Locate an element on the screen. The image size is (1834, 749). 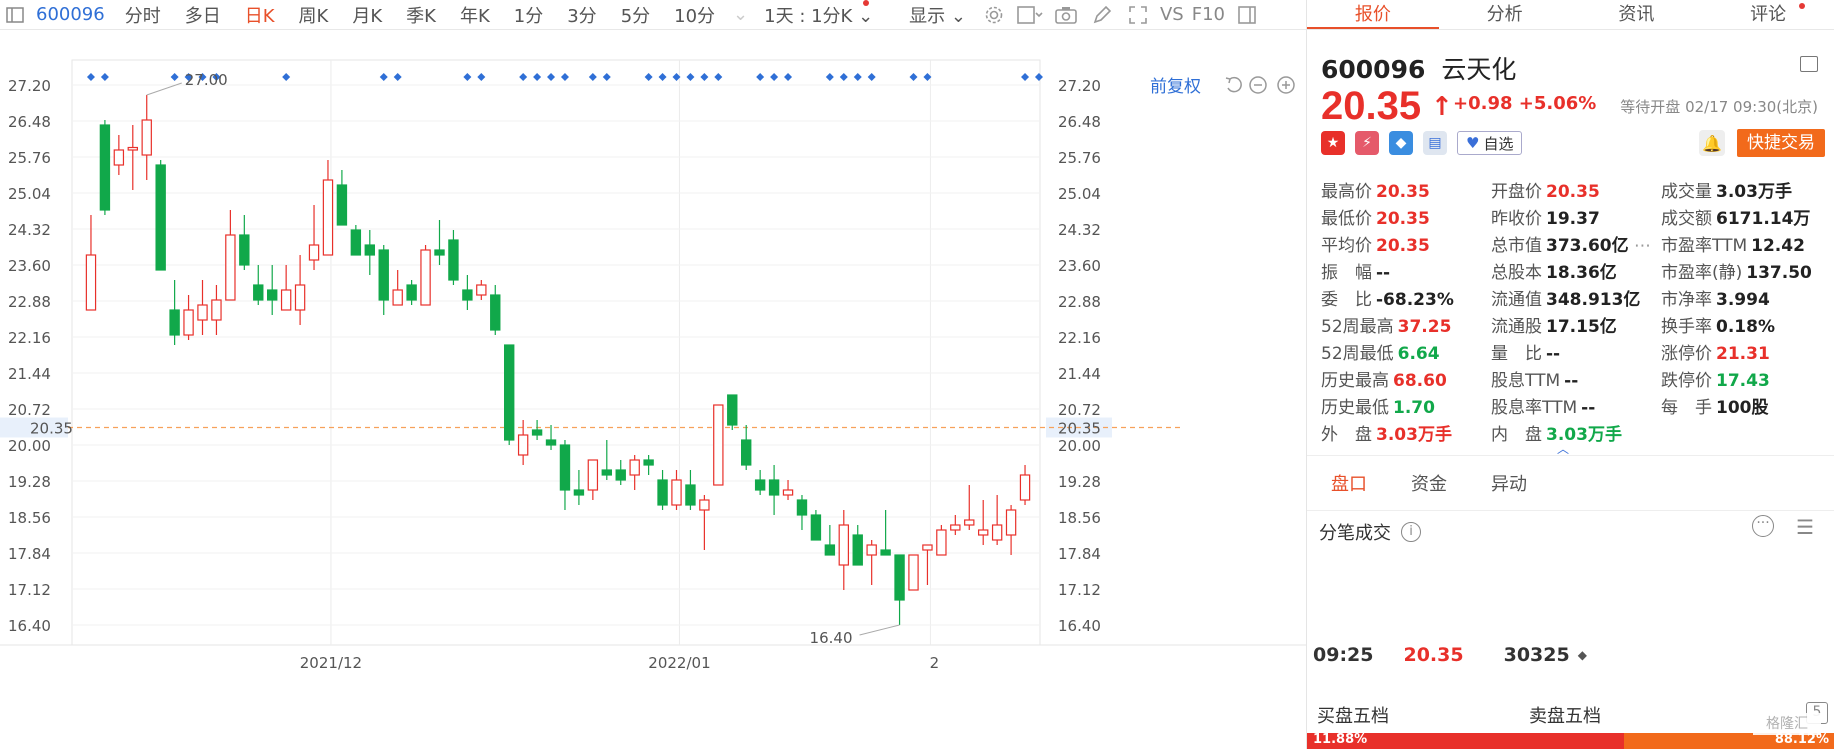
tab-quarterly-k: 季K is located at coordinates (421, 15).